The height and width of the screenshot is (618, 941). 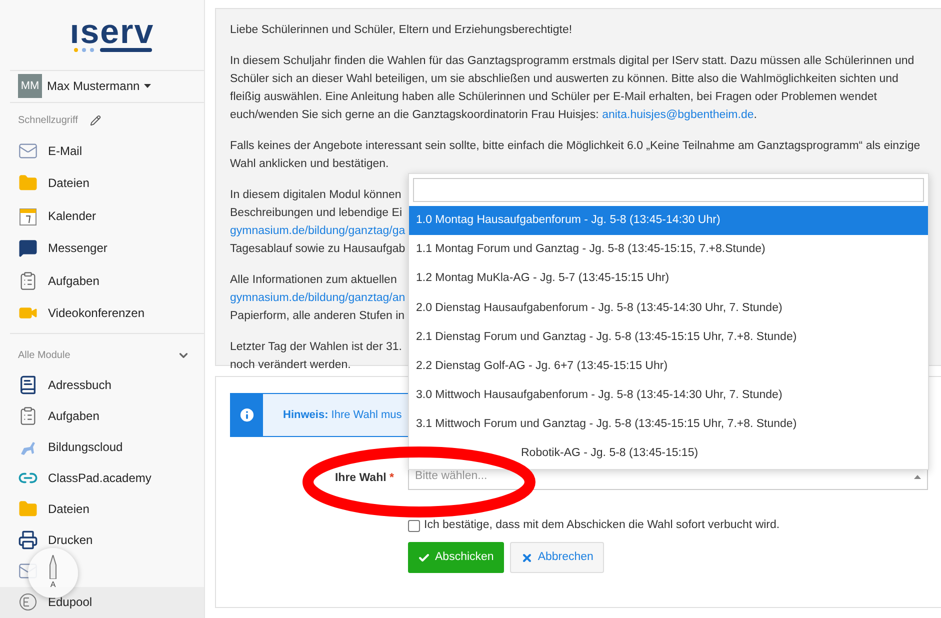 What do you see at coordinates (668, 190) in the screenshot?
I see `search-field` at bounding box center [668, 190].